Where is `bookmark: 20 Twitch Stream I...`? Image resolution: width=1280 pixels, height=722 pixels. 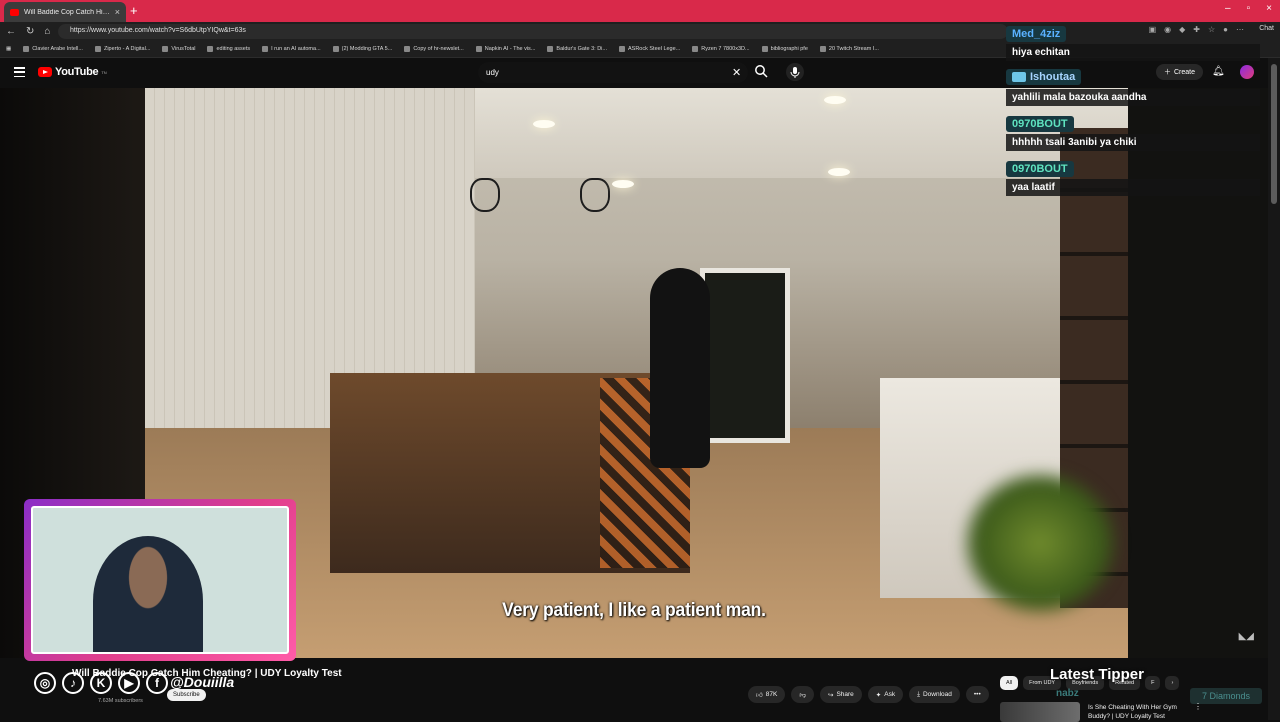 bookmark: 20 Twitch Stream I... is located at coordinates (849, 49).